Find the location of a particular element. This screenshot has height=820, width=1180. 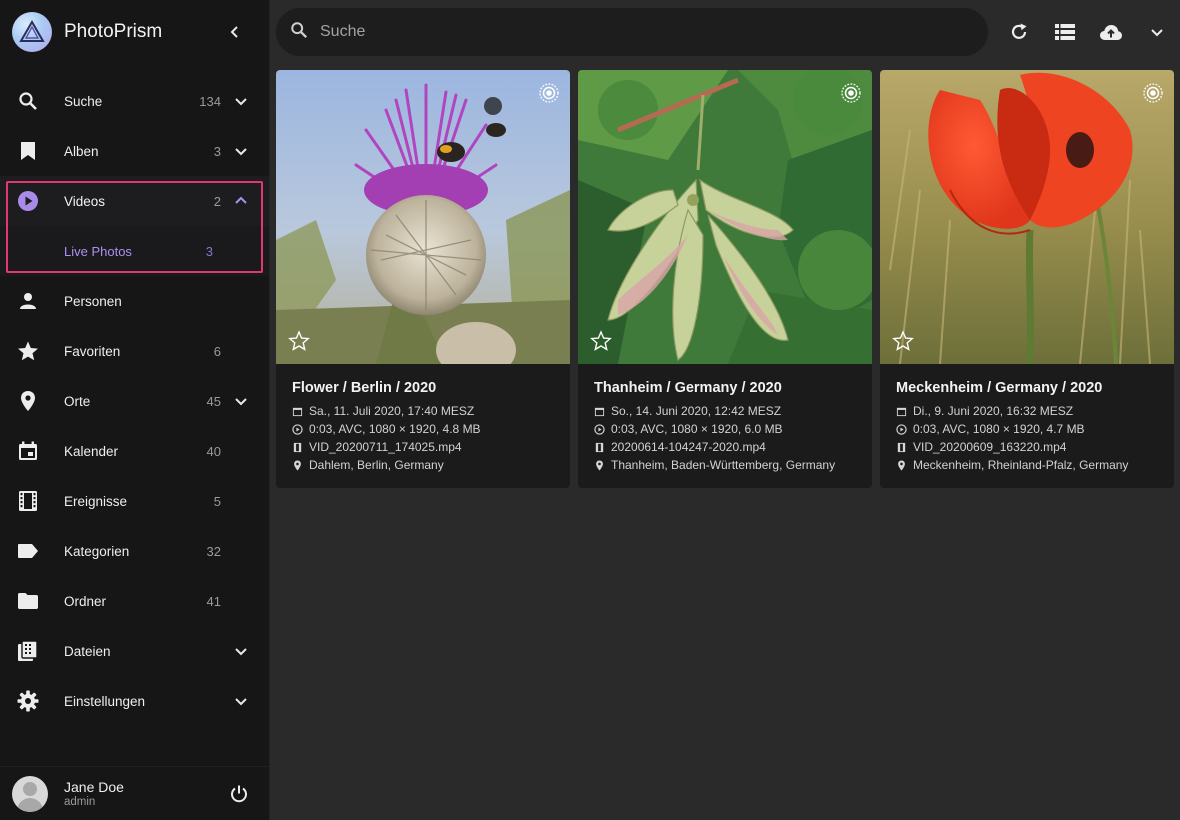

files-icon is located at coordinates (28, 651).